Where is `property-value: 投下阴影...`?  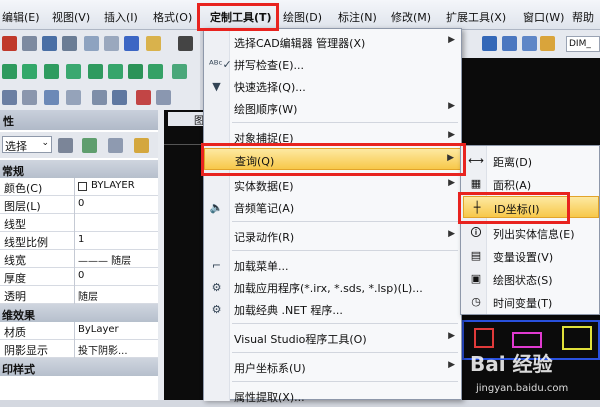
property-value: 投下阴影... is located at coordinates (103, 349).